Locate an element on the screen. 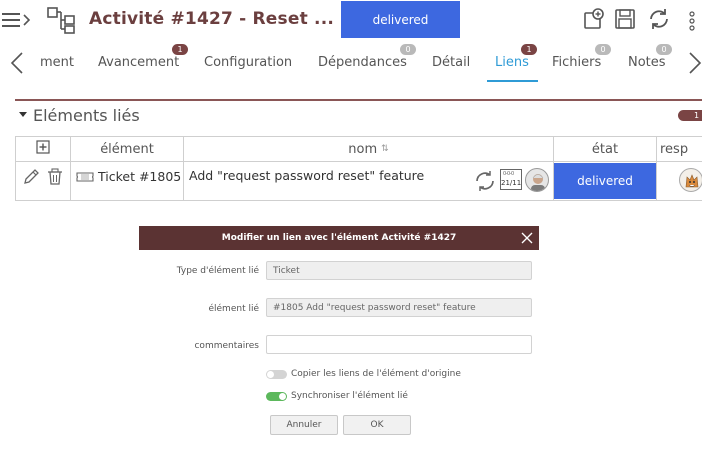  close-icon is located at coordinates (527, 238).